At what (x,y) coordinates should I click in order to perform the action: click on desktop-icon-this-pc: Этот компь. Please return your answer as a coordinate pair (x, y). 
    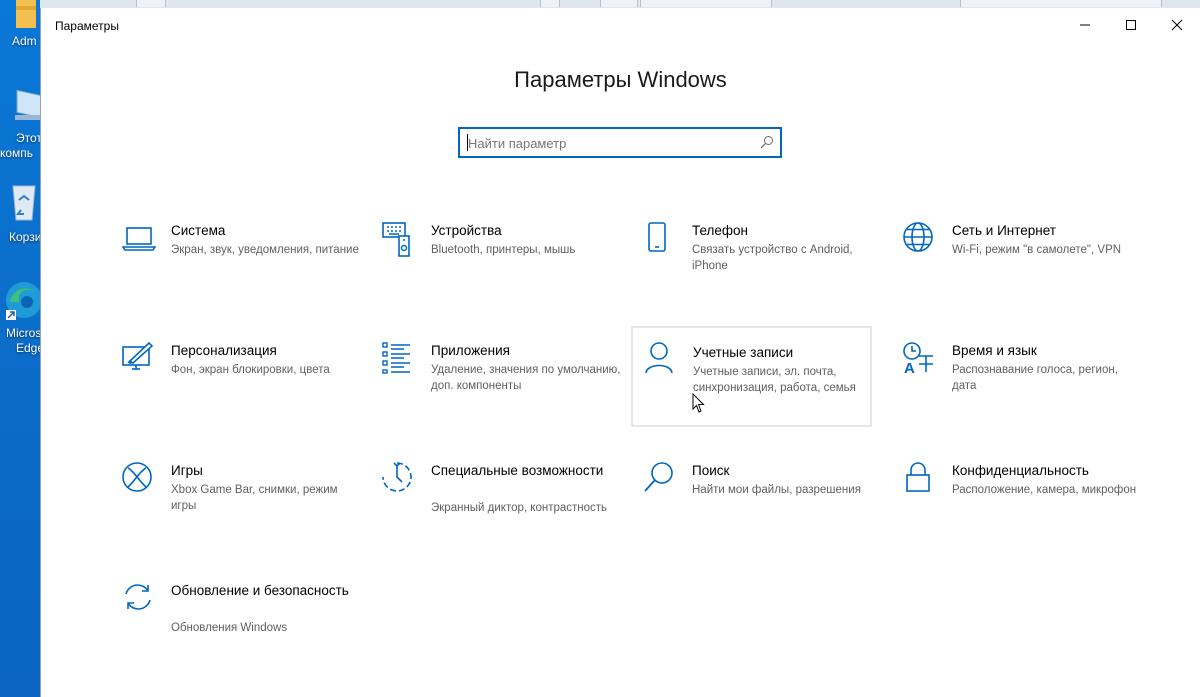
    Looking at the image, I should click on (23, 122).